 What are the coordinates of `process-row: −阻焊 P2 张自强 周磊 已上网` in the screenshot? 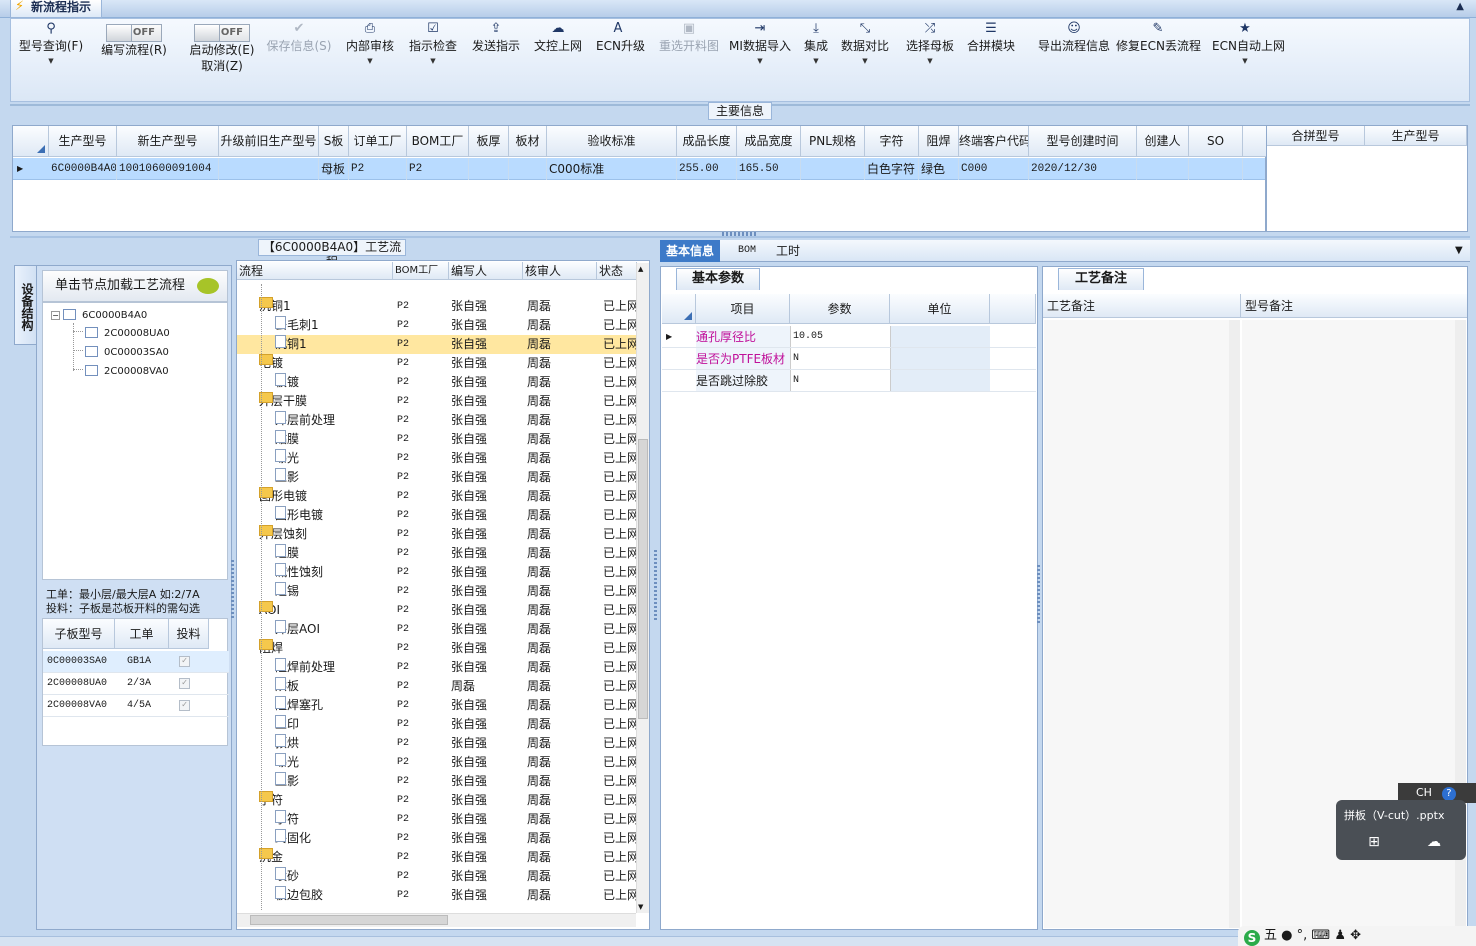 It's located at (437, 648).